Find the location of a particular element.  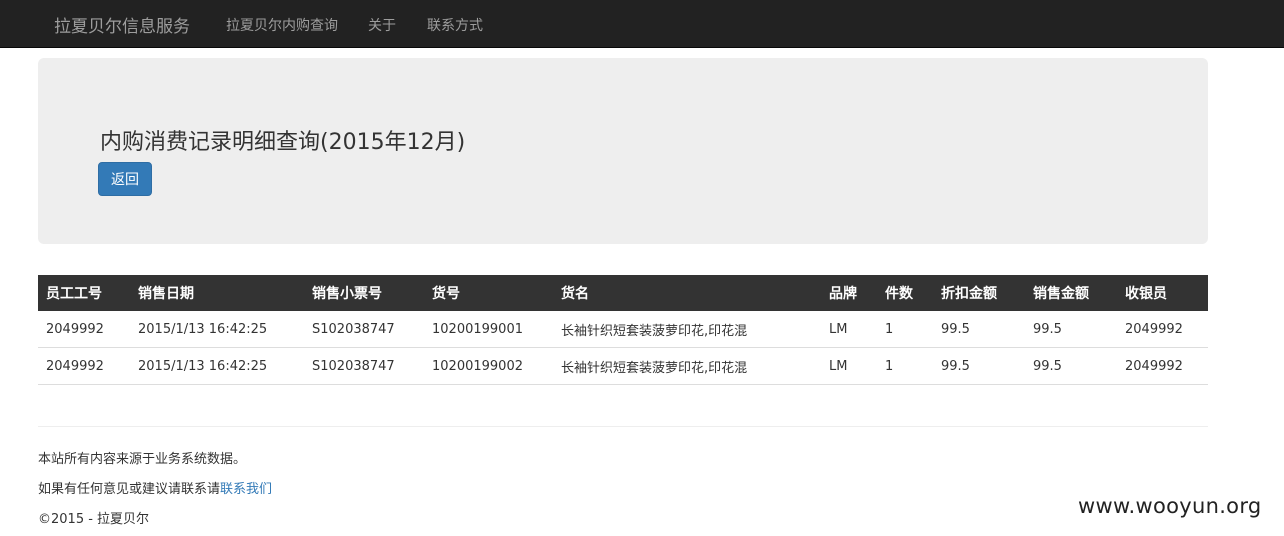

column-header-quantity: 件数 is located at coordinates (899, 294).